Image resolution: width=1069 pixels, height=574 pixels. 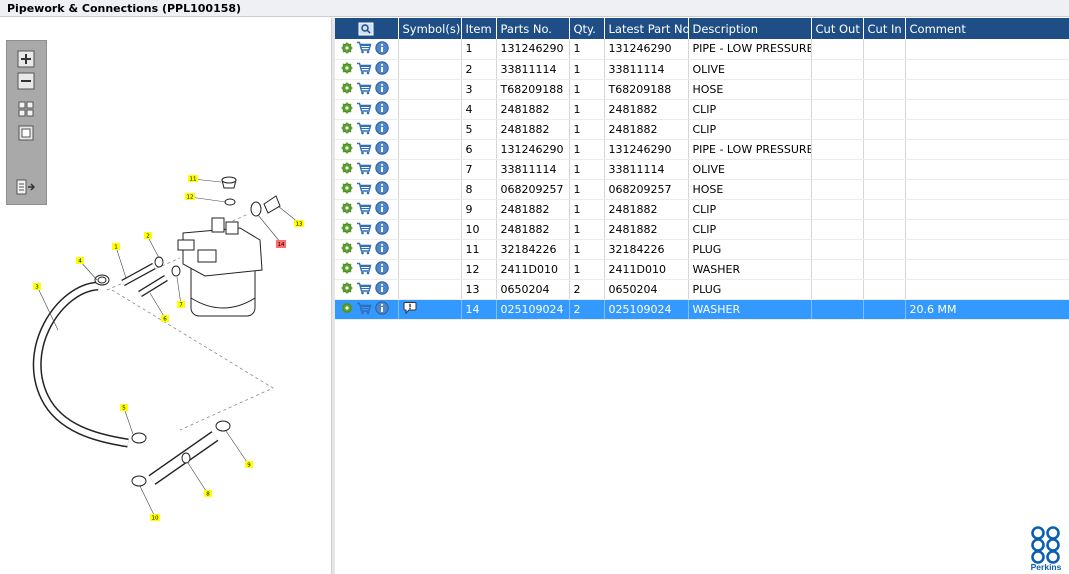 I want to click on table-row: 3 T68209188 1 T68209188 HOSE, so click(x=702, y=89).